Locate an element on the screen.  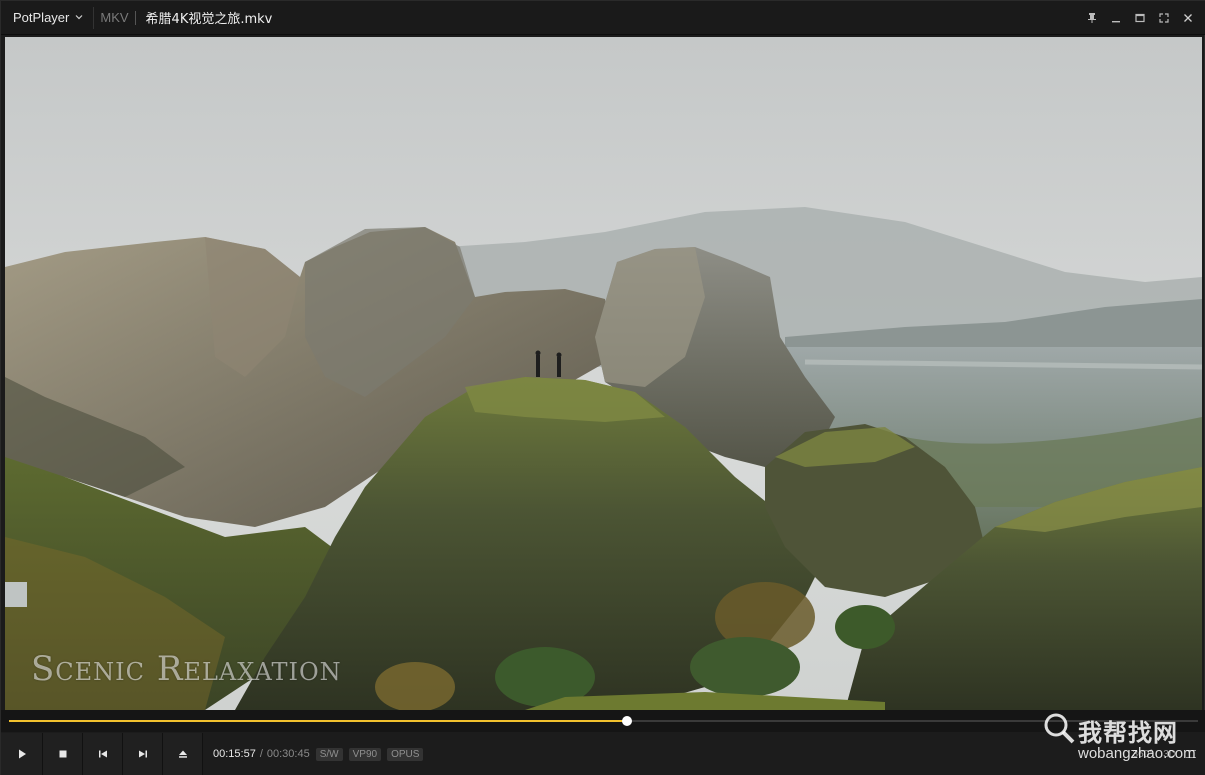
next-button is located at coordinates (143, 754).